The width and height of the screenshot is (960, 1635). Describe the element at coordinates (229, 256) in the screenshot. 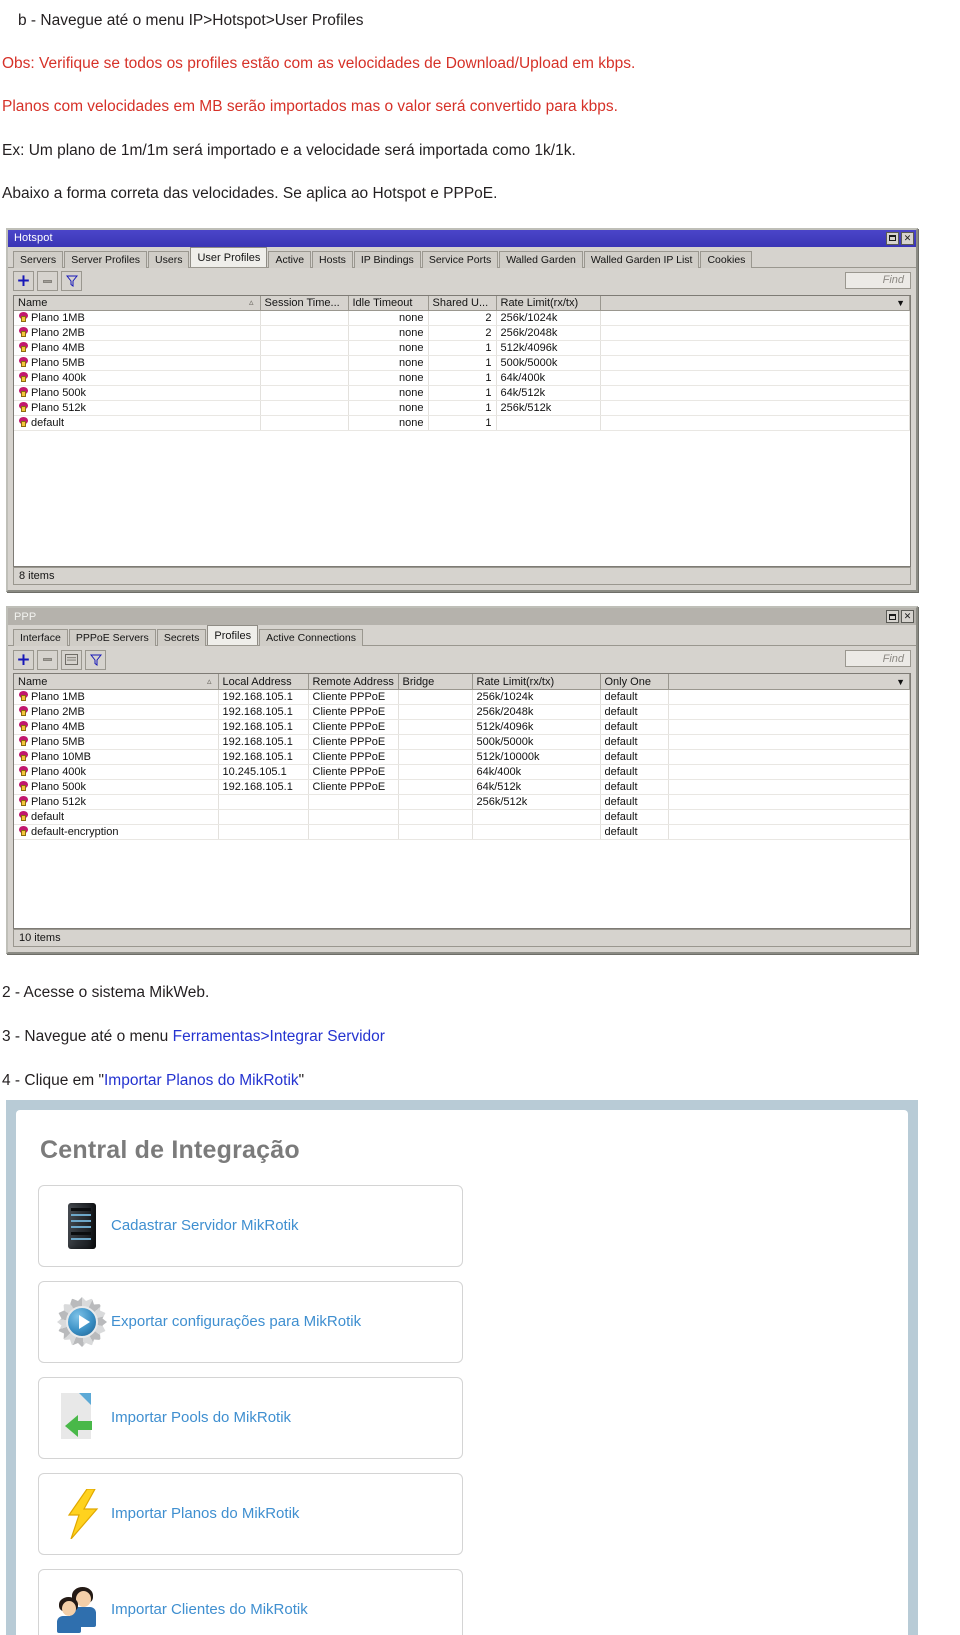

I see `tab-user-profiles: User Profiles` at that location.